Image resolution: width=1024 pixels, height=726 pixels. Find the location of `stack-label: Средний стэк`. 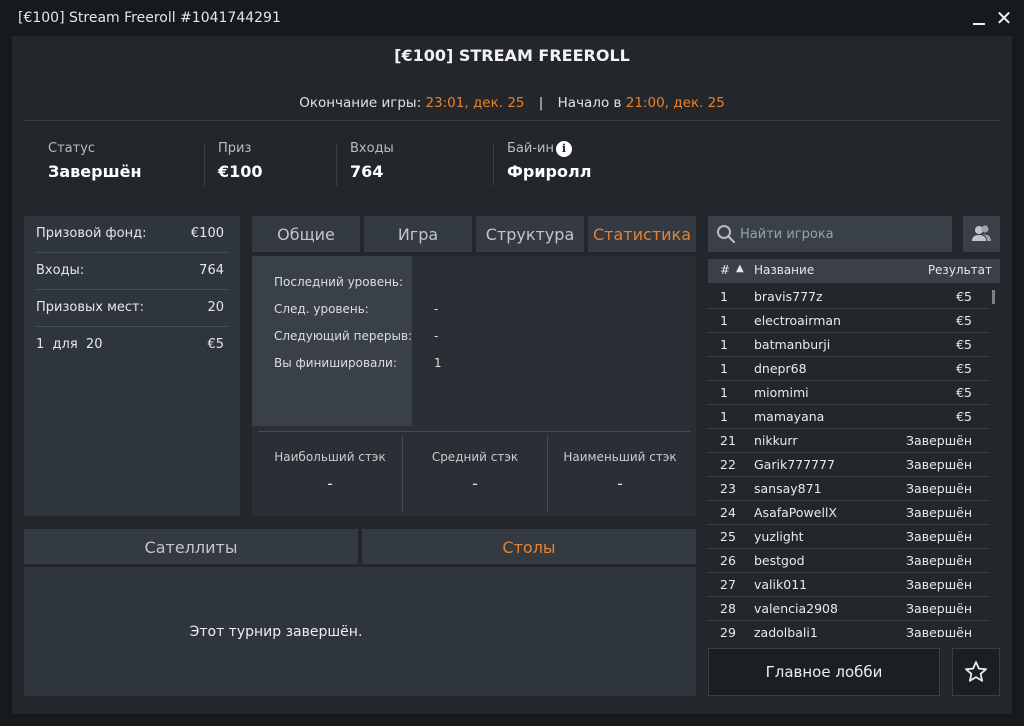

stack-label: Средний стэк is located at coordinates (475, 457).